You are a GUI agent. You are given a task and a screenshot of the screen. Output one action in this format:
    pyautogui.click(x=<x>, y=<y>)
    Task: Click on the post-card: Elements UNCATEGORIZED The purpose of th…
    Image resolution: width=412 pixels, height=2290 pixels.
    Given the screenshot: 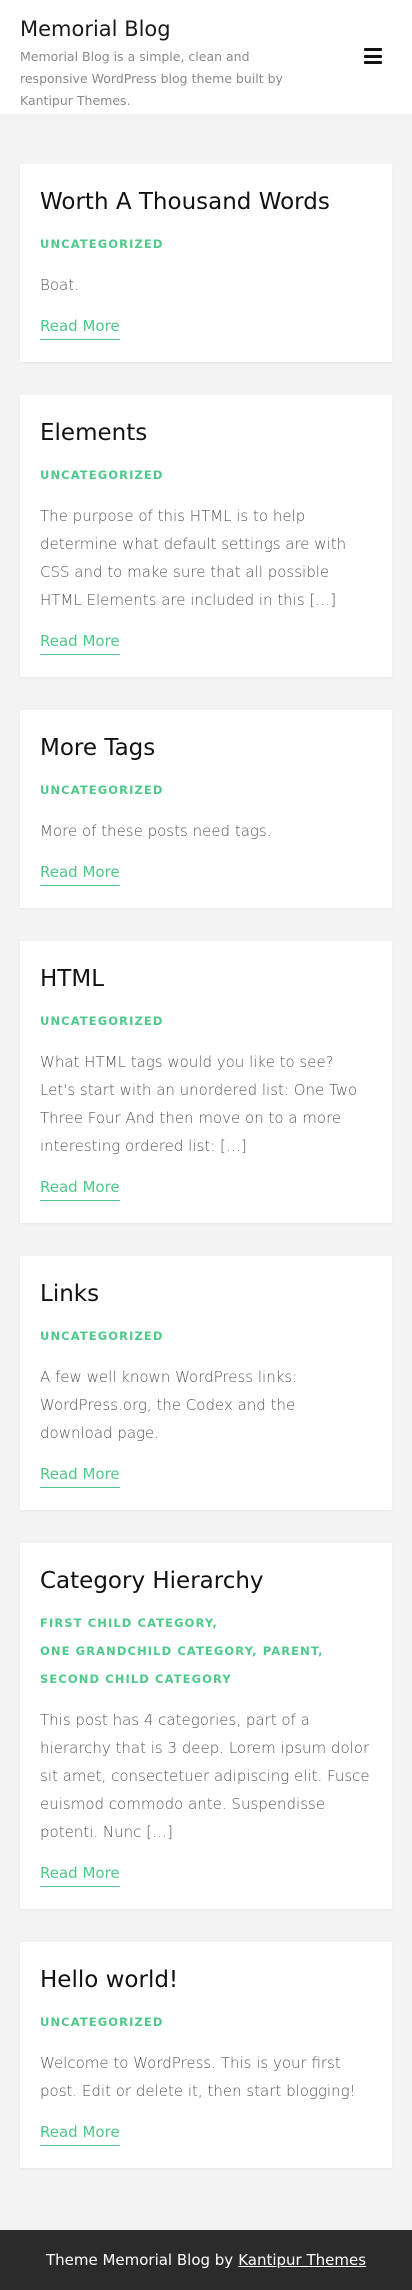 What is the action you would take?
    pyautogui.click(x=206, y=536)
    